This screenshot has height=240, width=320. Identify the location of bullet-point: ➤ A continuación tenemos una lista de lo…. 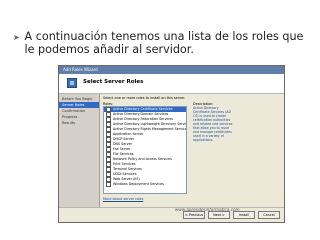
(163, 43).